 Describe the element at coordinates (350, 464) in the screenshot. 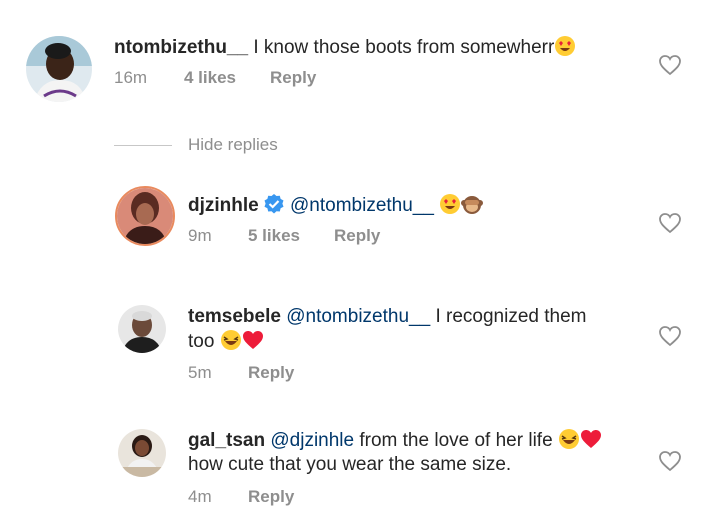

I see `comment-body-line2: how cute that you wear the same size.` at that location.